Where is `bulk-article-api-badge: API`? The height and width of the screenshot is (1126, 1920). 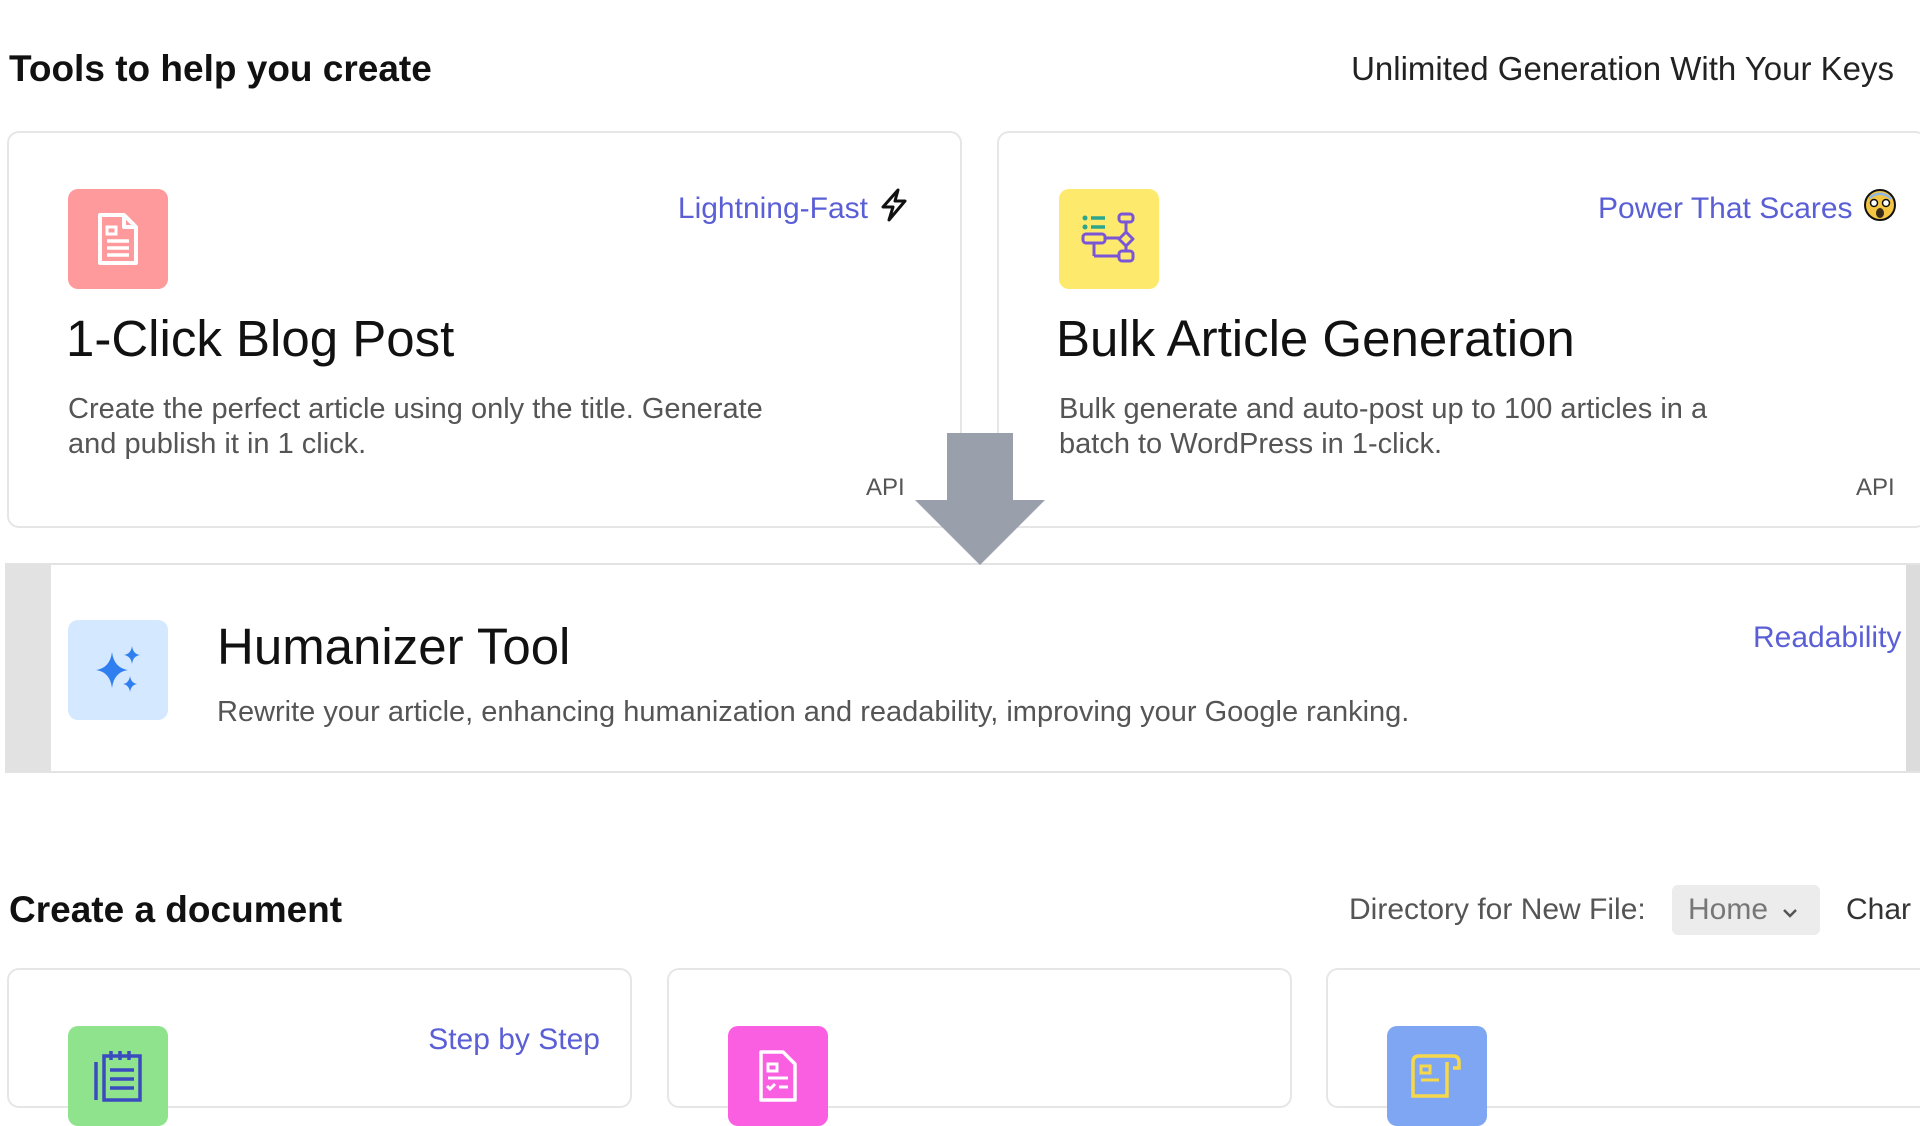 bulk-article-api-badge: API is located at coordinates (1875, 487).